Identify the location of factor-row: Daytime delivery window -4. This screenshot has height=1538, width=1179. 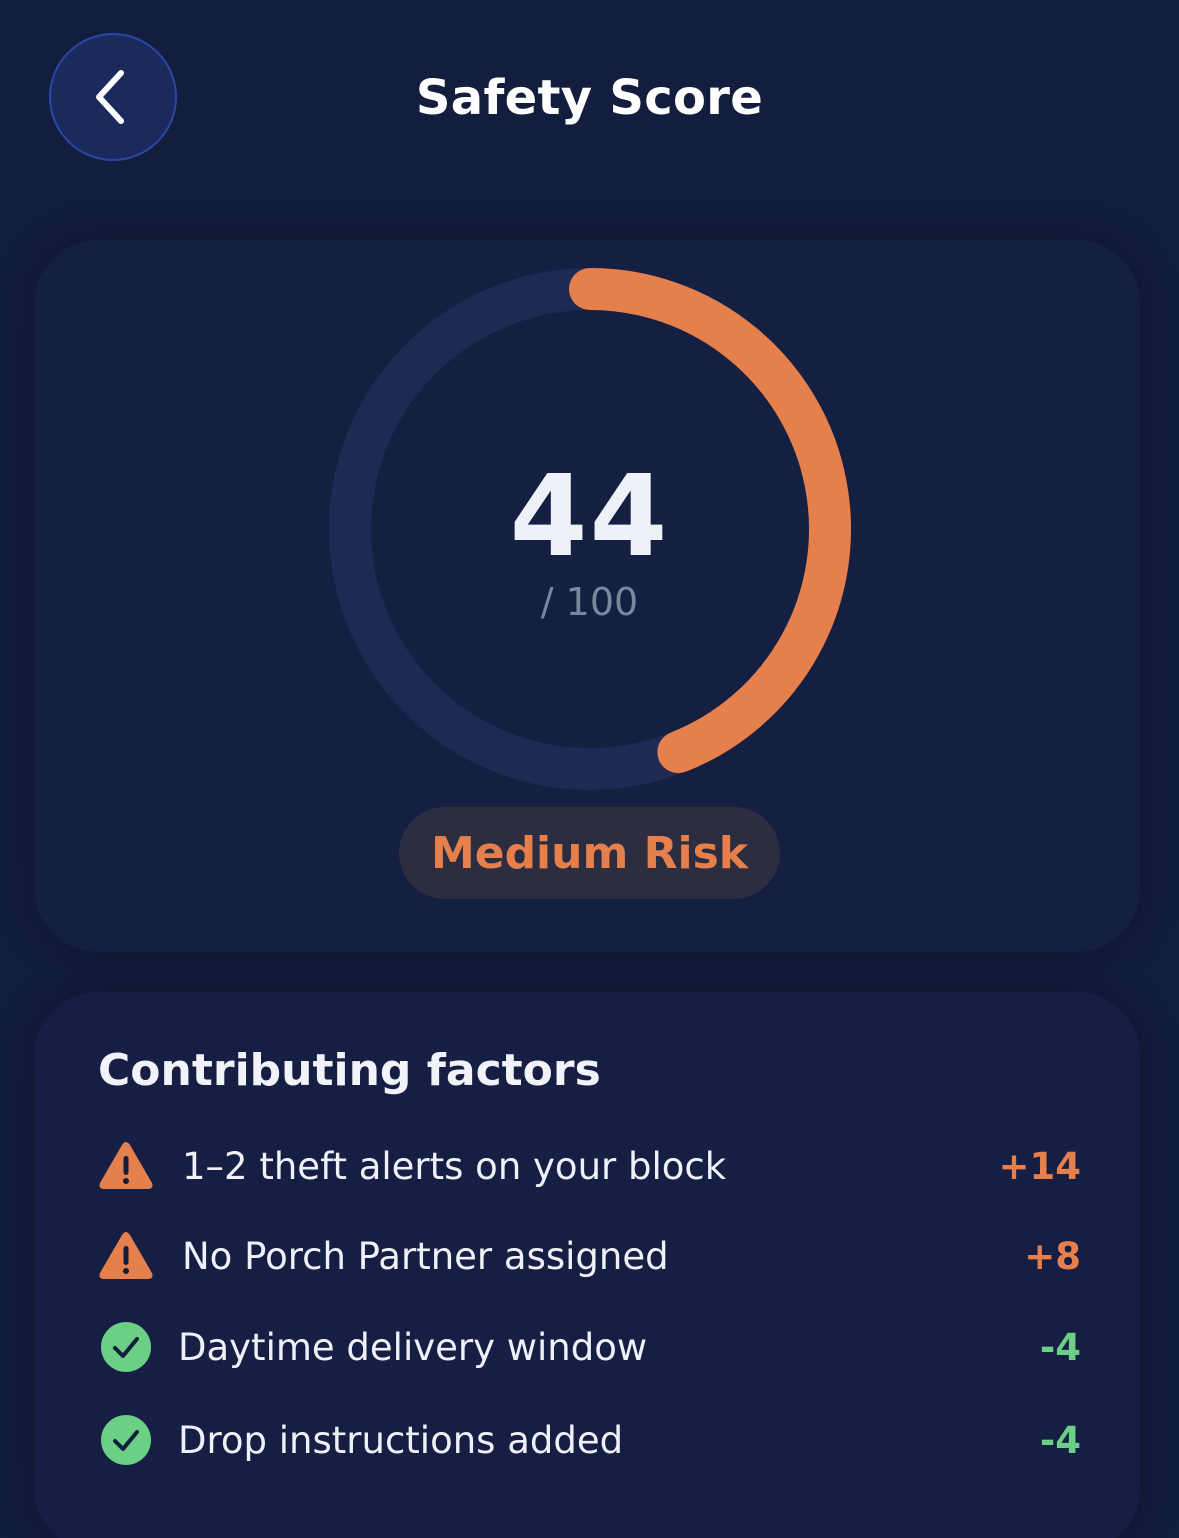
(589, 1347).